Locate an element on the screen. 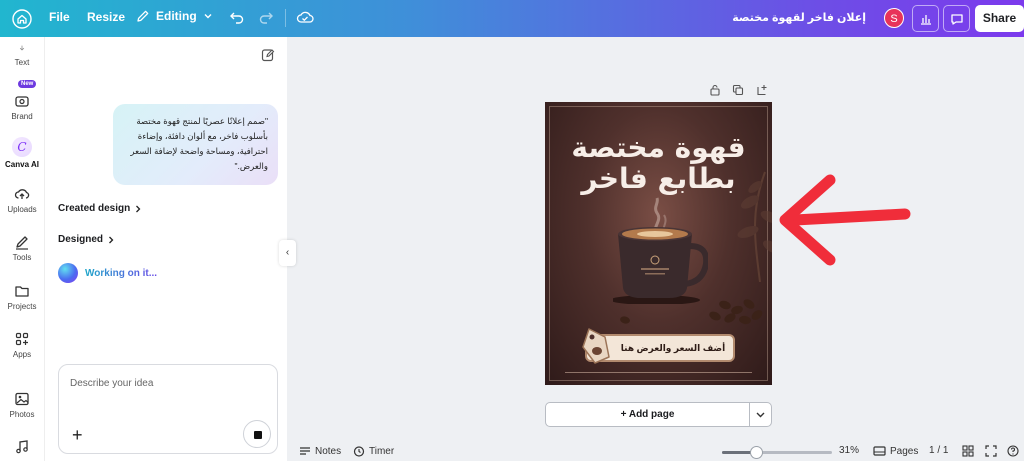 This screenshot has width=1024, height=461. comment-icon is located at coordinates (956, 19).